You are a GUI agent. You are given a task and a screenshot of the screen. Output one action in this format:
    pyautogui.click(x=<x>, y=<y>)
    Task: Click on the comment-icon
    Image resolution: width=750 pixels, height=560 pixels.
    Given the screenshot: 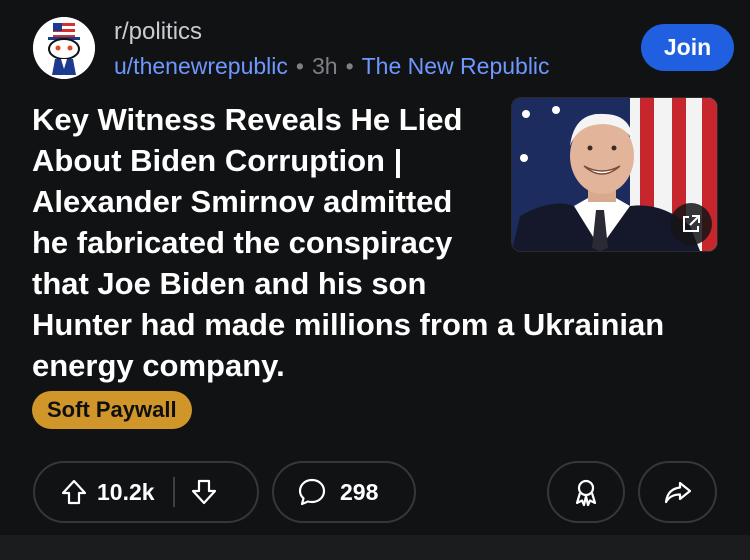 What is the action you would take?
    pyautogui.click(x=312, y=492)
    